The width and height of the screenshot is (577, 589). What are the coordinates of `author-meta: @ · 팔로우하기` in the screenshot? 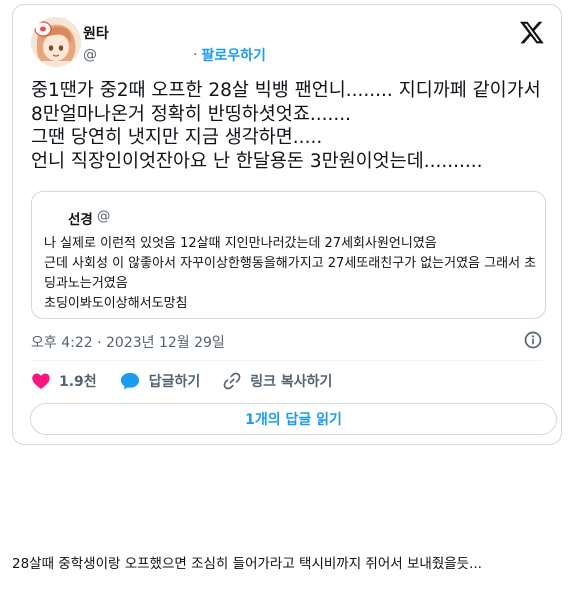 It's located at (174, 55).